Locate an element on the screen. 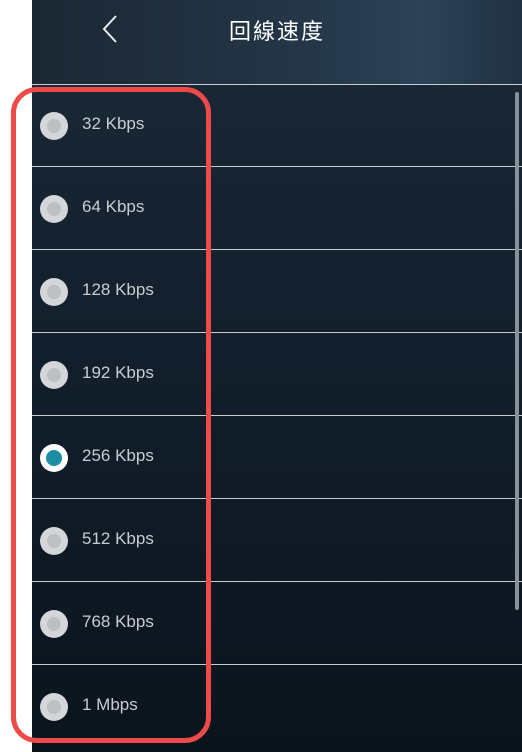 The height and width of the screenshot is (752, 522). page-title: 回線速度 is located at coordinates (276, 32).